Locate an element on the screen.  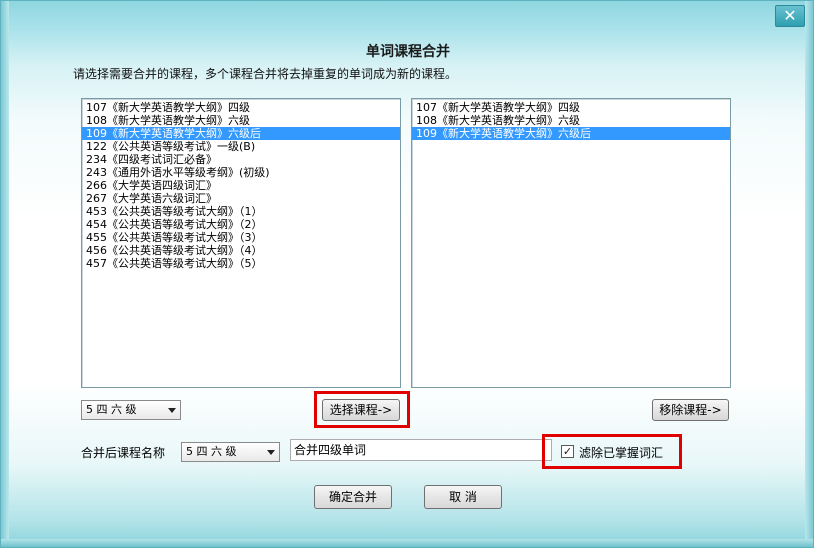
list-item: 266《大学英语四级词汇》 is located at coordinates (241, 185).